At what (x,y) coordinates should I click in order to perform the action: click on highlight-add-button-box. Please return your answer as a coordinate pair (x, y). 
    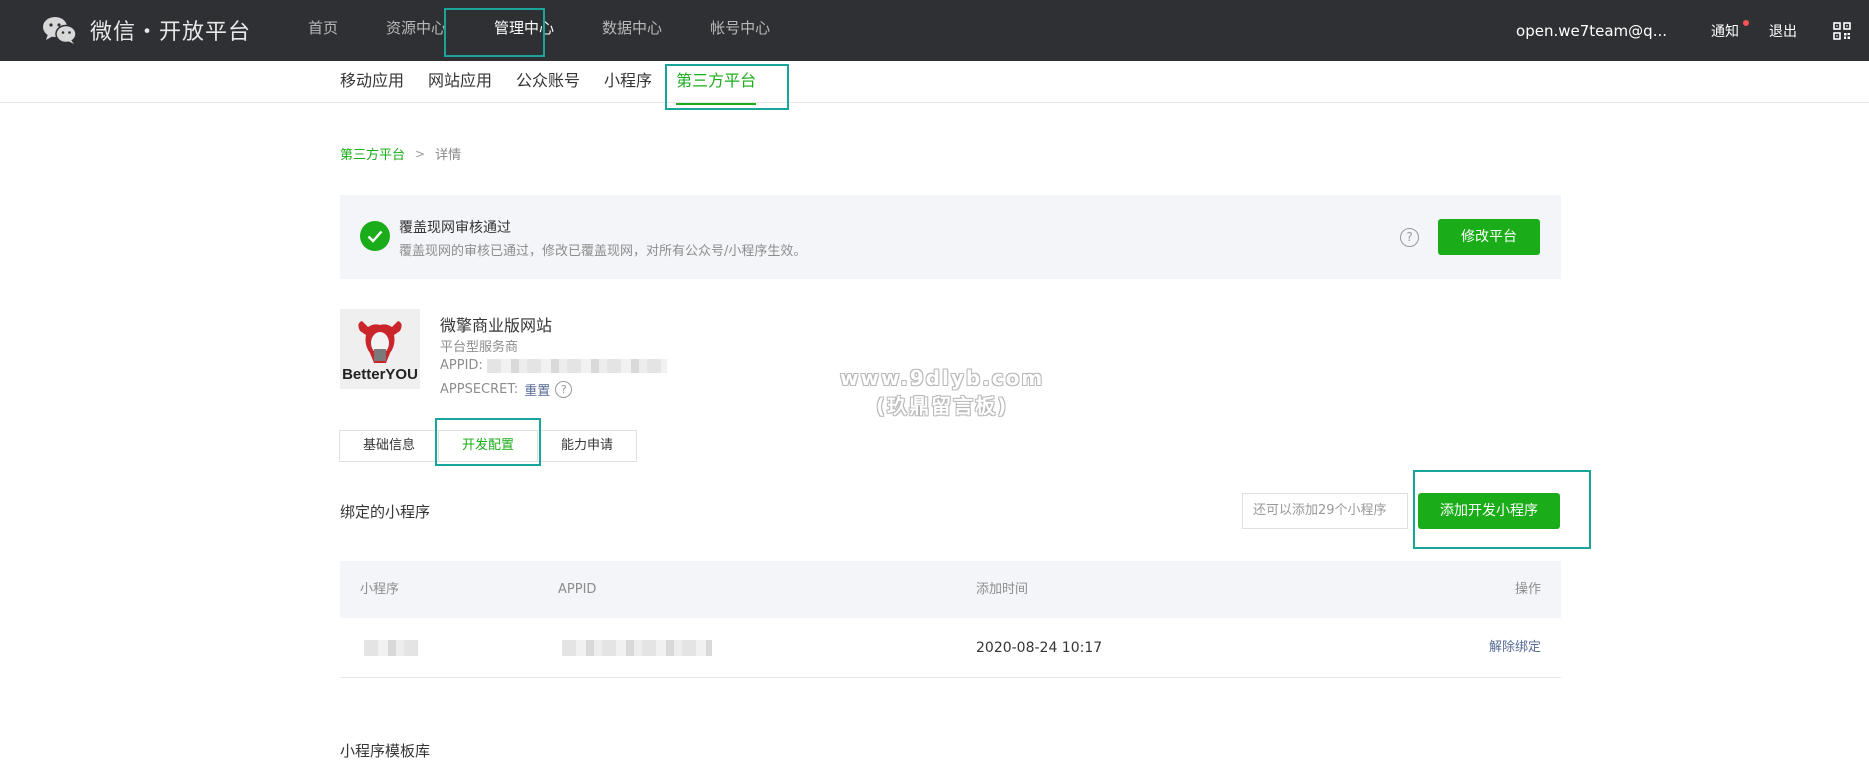
    Looking at the image, I should click on (1502, 509).